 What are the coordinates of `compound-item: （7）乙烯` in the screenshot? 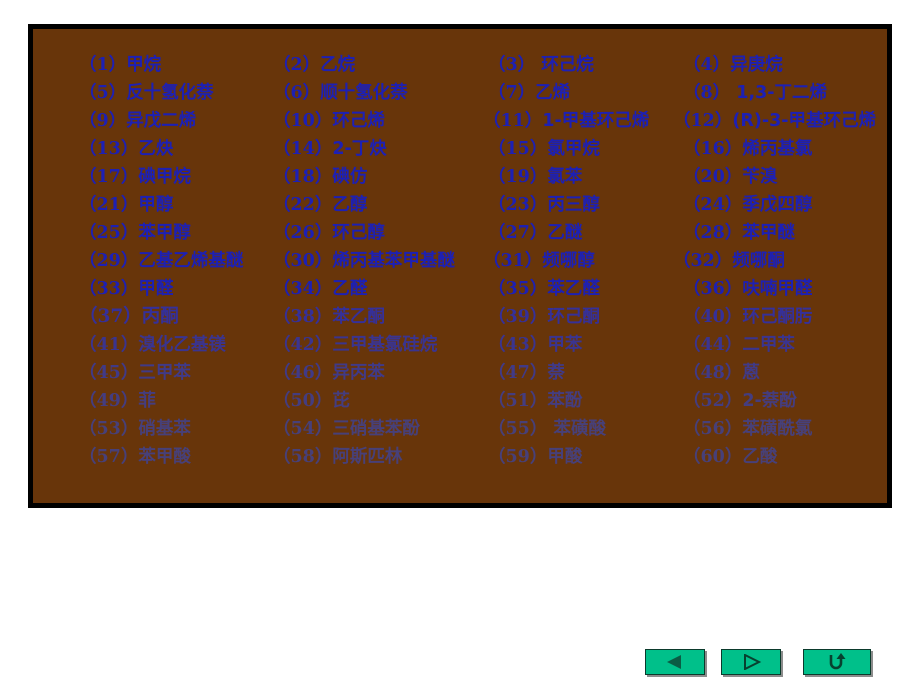 It's located at (529, 93).